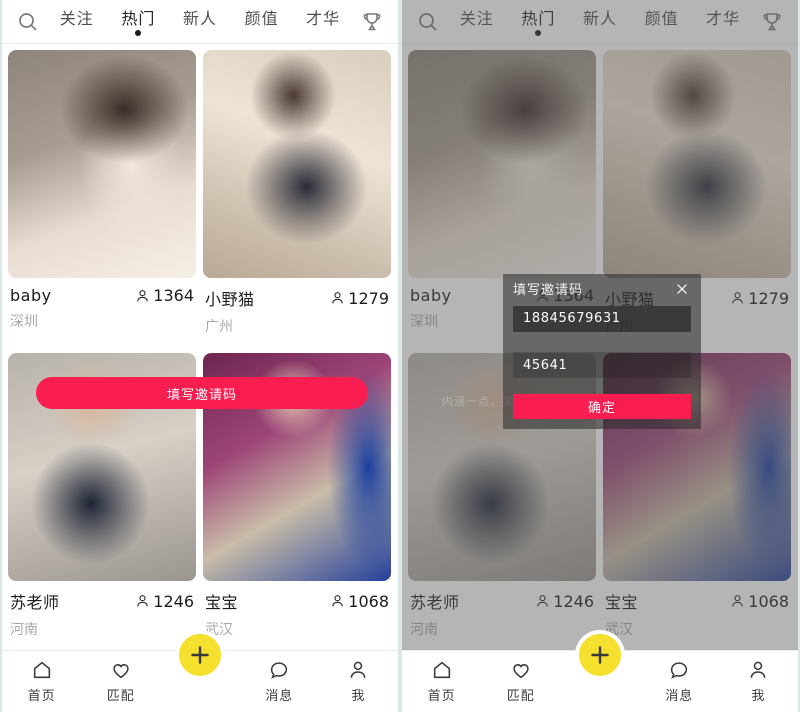 The width and height of the screenshot is (800, 712). Describe the element at coordinates (173, 295) in the screenshot. I see `card-fan-number: 1364` at that location.